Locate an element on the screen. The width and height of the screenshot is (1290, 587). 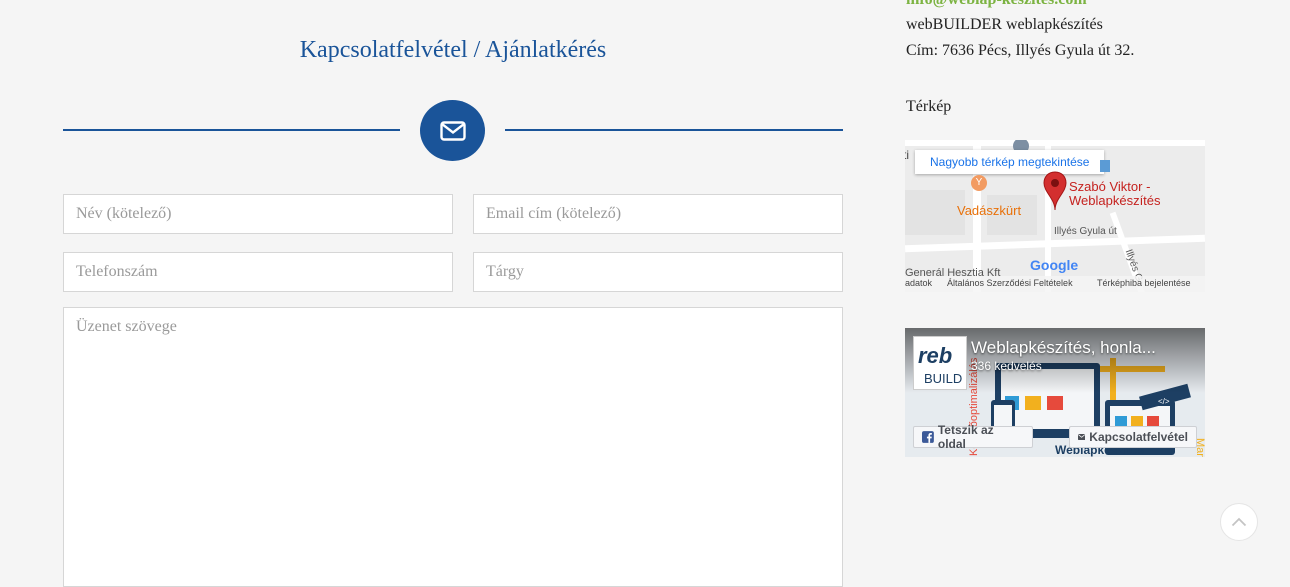
form-title: Kapcsolatfelvétel / Ajánlatkérés is located at coordinates (453, 50).